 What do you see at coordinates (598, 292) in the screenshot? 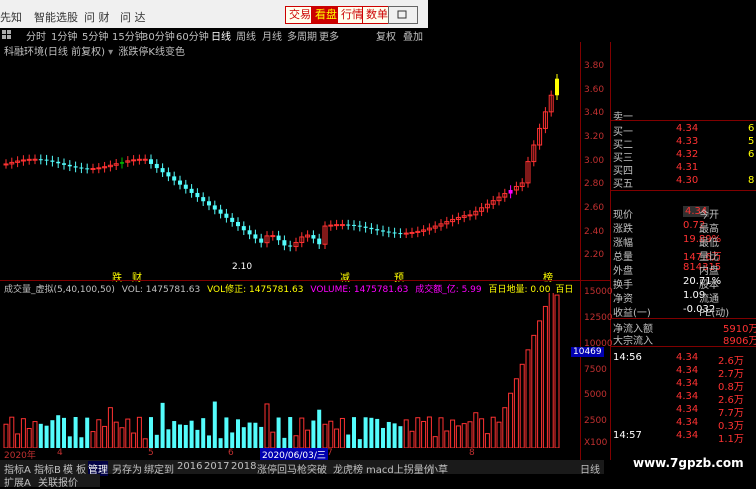
I see `volume-tick-0: 15000` at bounding box center [598, 292].